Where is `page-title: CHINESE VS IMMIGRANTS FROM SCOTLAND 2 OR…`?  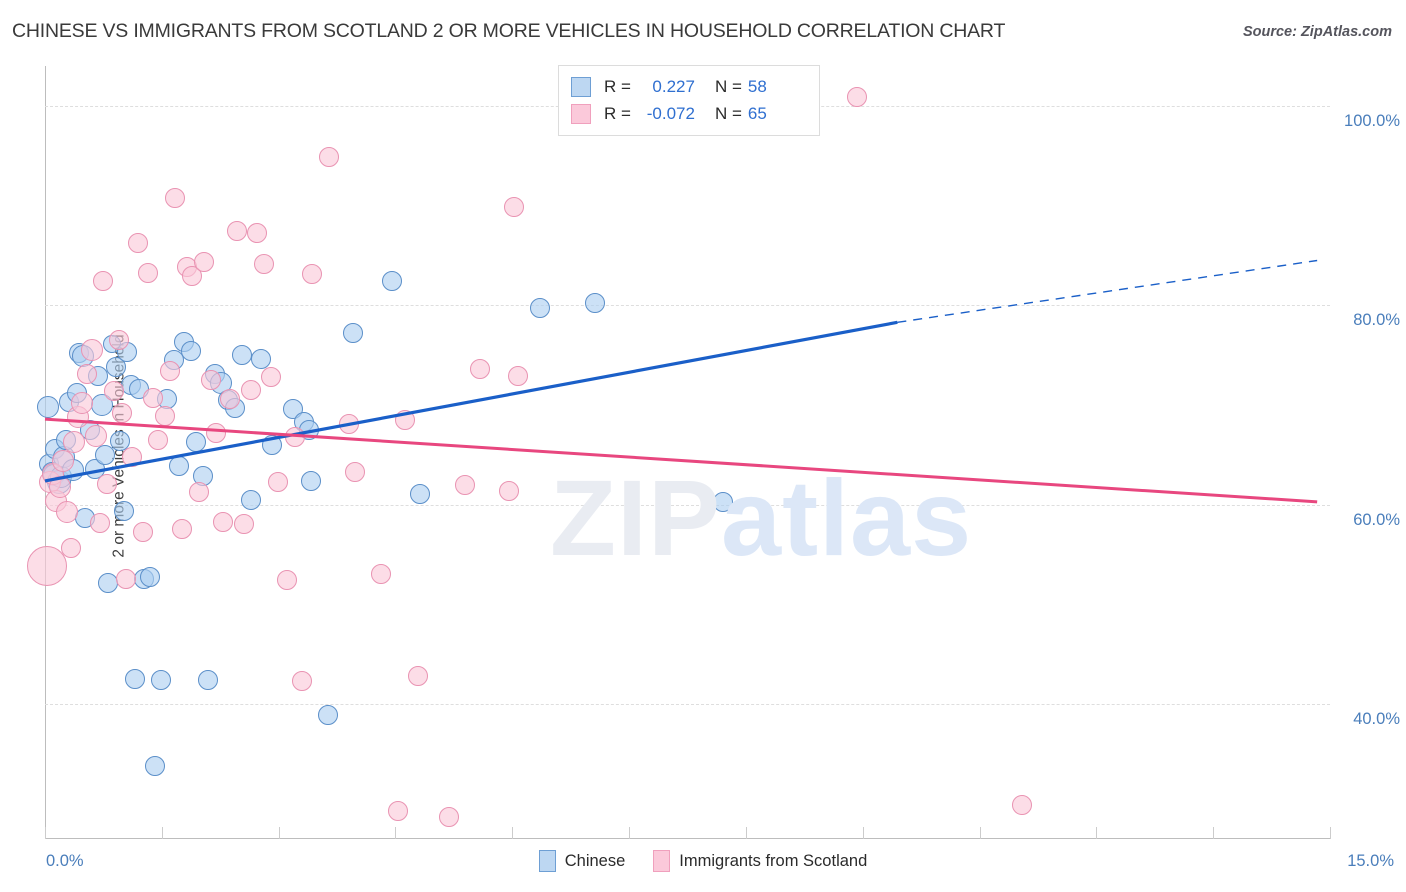
page-title: CHINESE VS IMMIGRANTS FROM SCOTLAND 2 OR… is located at coordinates (509, 31).